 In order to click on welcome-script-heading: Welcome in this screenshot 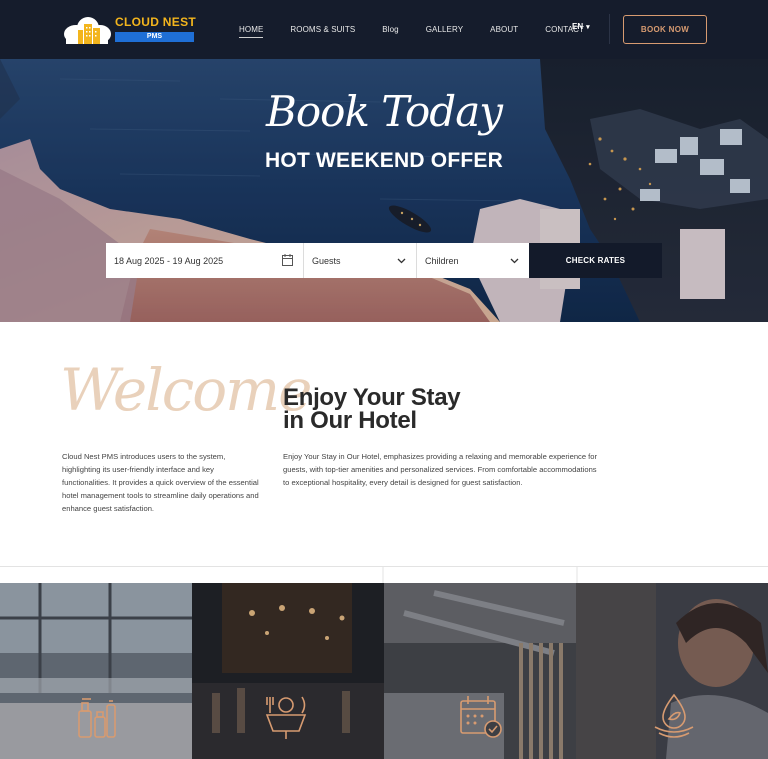, I will do `click(186, 390)`.